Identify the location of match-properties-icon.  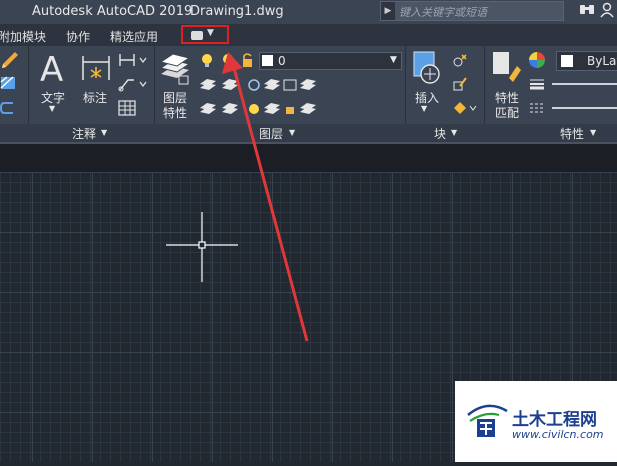
(507, 70).